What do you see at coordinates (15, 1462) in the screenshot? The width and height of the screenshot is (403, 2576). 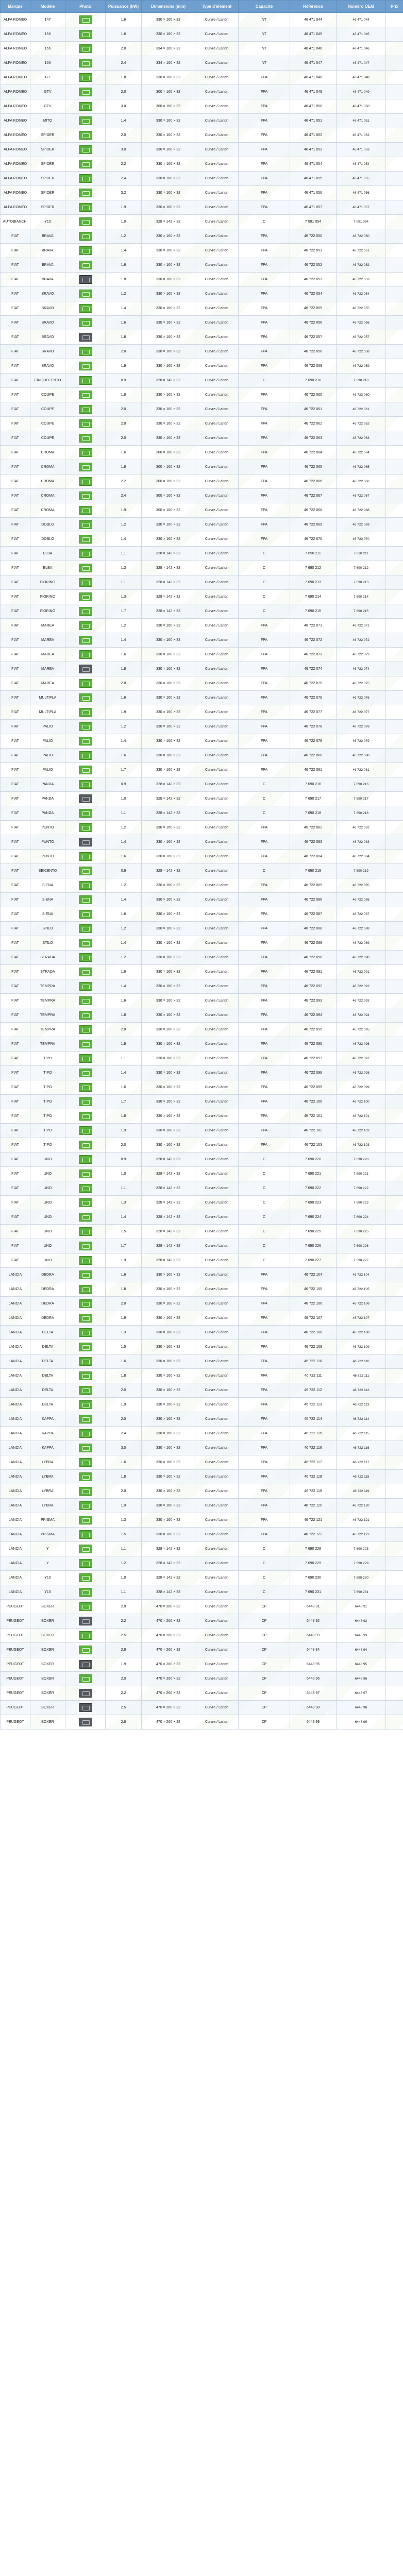 I see `brand-cell: LANCIA` at bounding box center [15, 1462].